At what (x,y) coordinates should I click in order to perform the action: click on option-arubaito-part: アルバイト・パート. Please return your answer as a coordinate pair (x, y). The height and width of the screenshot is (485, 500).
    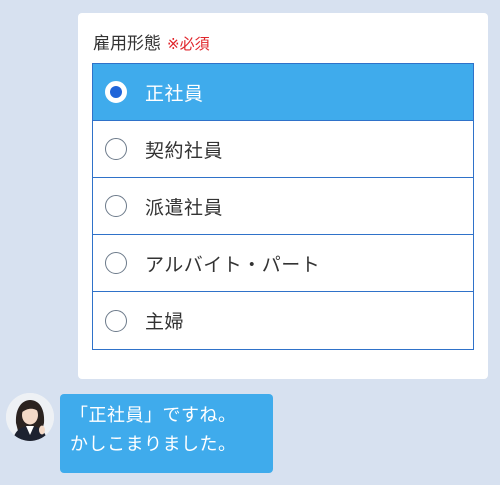
    Looking at the image, I should click on (283, 263).